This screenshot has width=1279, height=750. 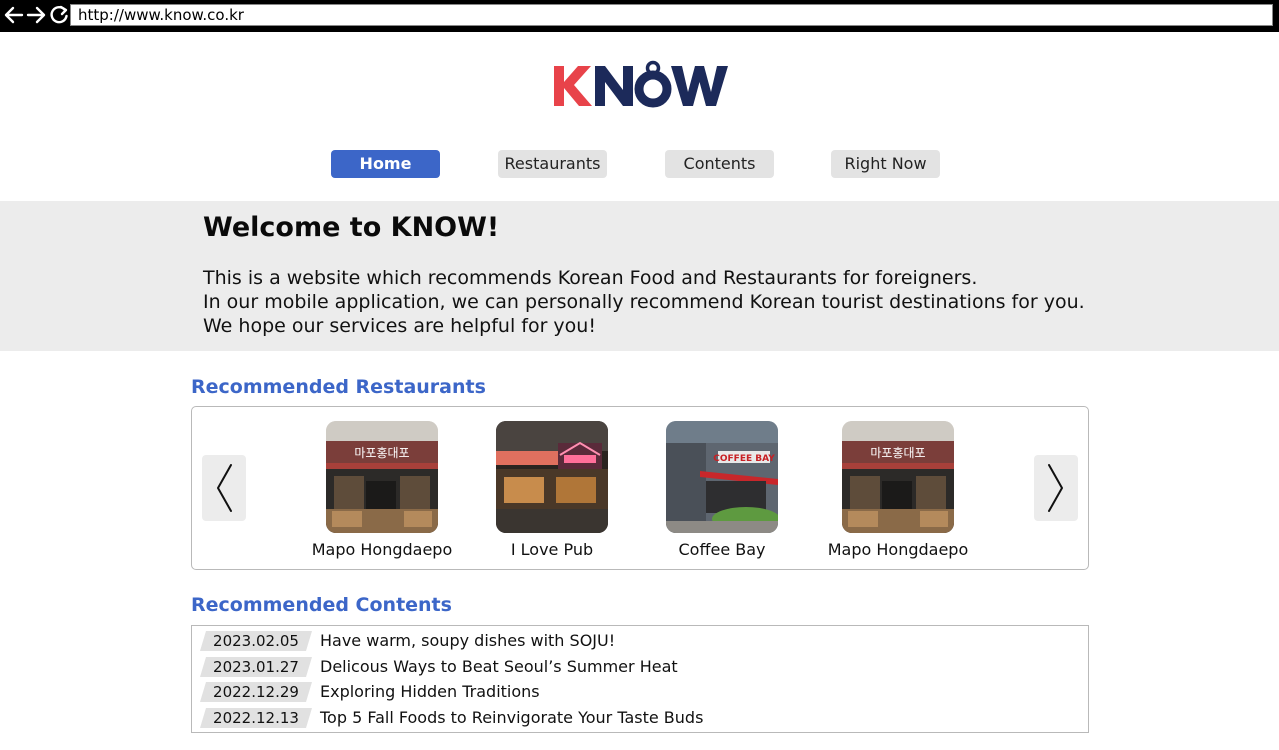 I want to click on nav-restaurants-button: Restaurants, so click(x=552, y=164).